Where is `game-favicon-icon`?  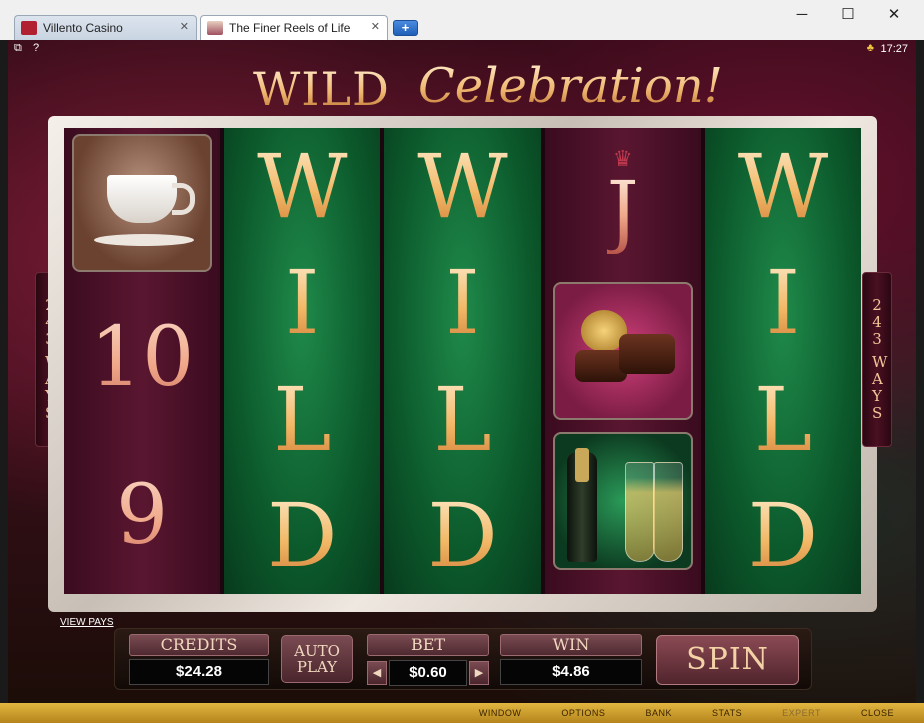 game-favicon-icon is located at coordinates (215, 28).